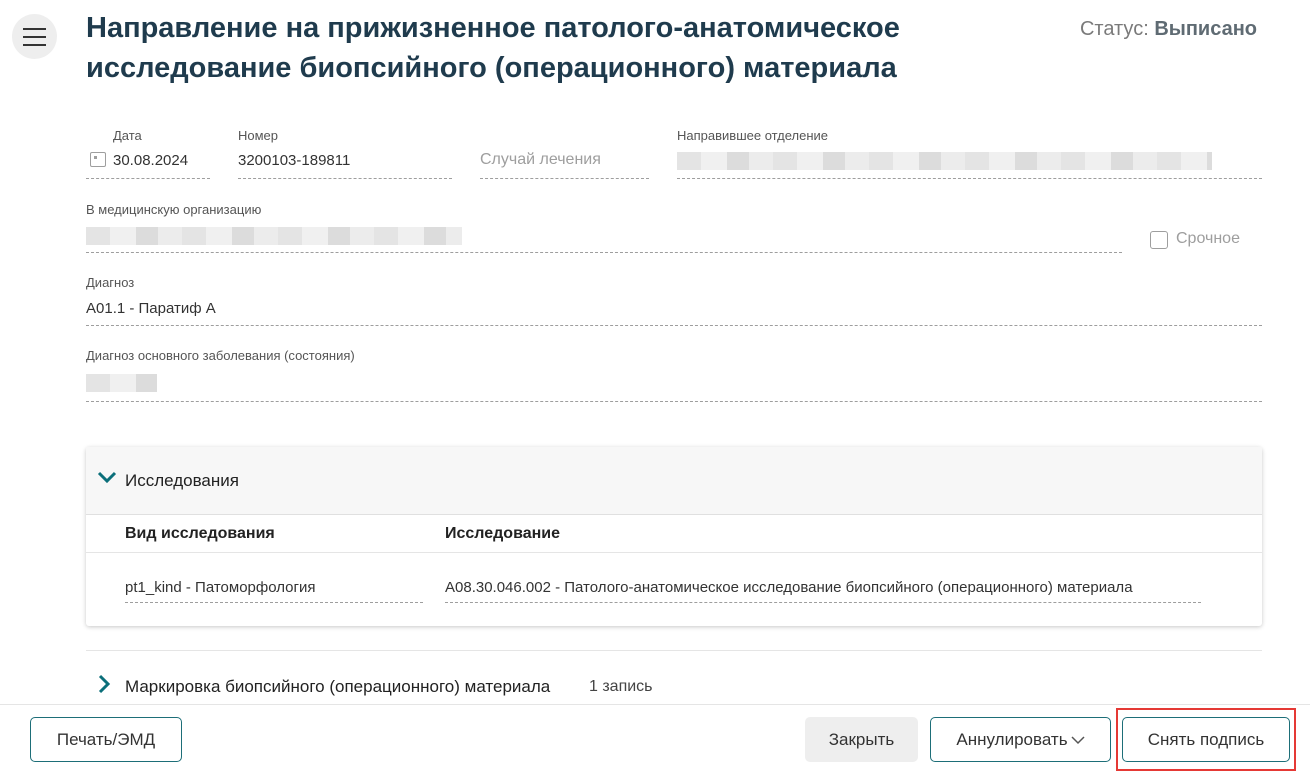 This screenshot has height=772, width=1310. What do you see at coordinates (1114, 29) in the screenshot?
I see `status-label: Статус:` at bounding box center [1114, 29].